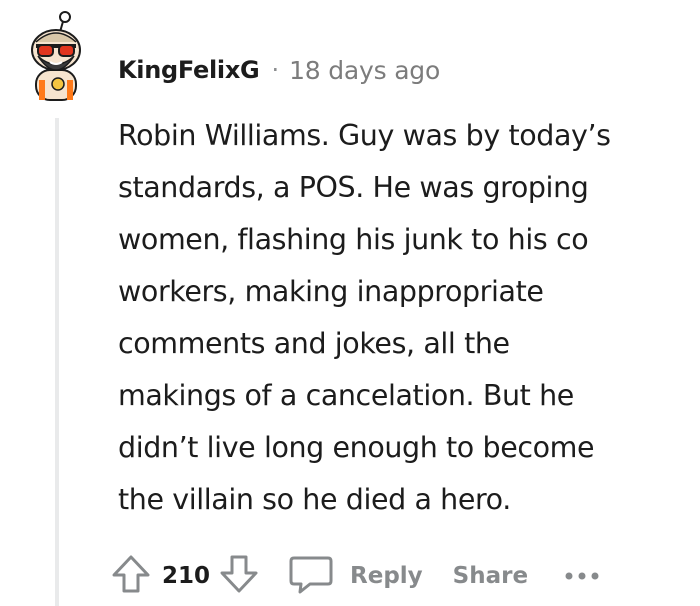 This screenshot has width=700, height=606. I want to click on comment-line: makings of a cancelation. But he, so click(346, 395).